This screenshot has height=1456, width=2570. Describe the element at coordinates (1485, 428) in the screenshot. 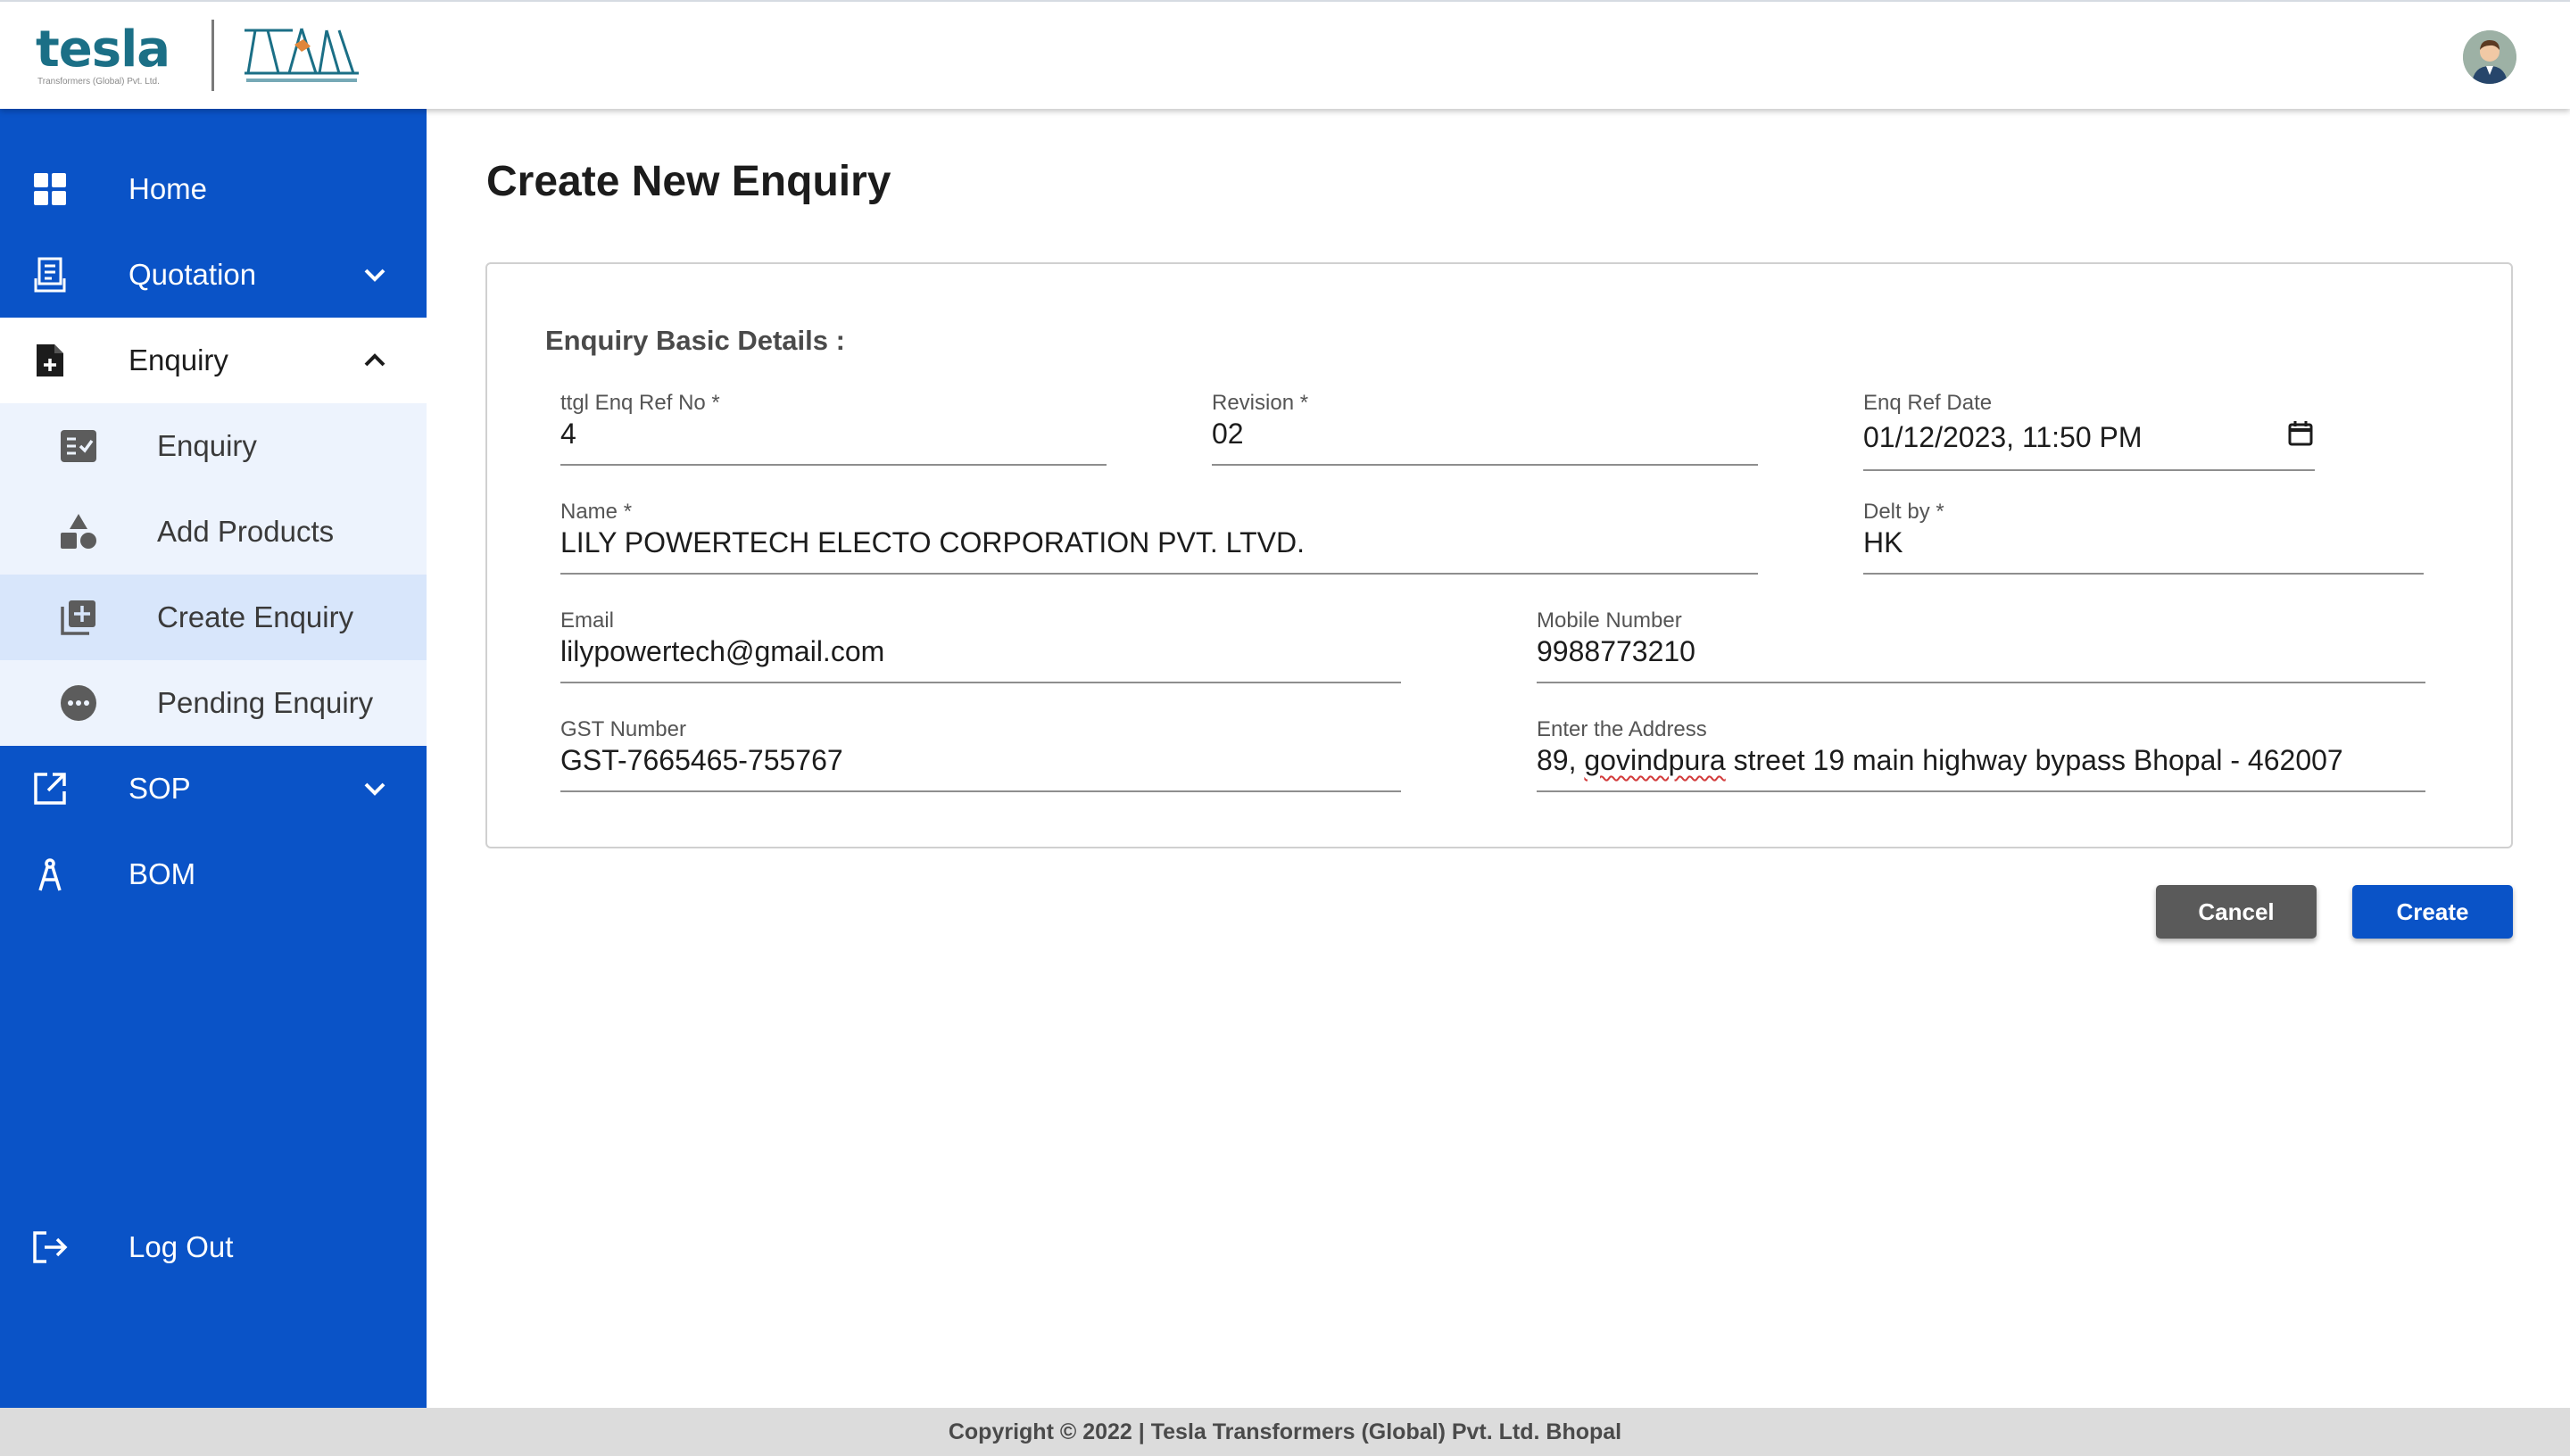

I see `revision-field: Revision * 02` at that location.